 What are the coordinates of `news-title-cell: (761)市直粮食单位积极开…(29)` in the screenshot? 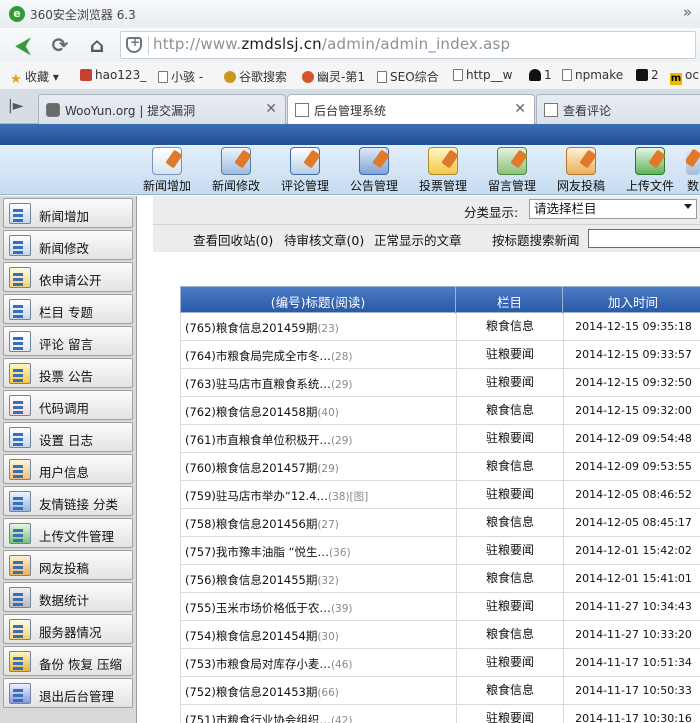 It's located at (320, 440).